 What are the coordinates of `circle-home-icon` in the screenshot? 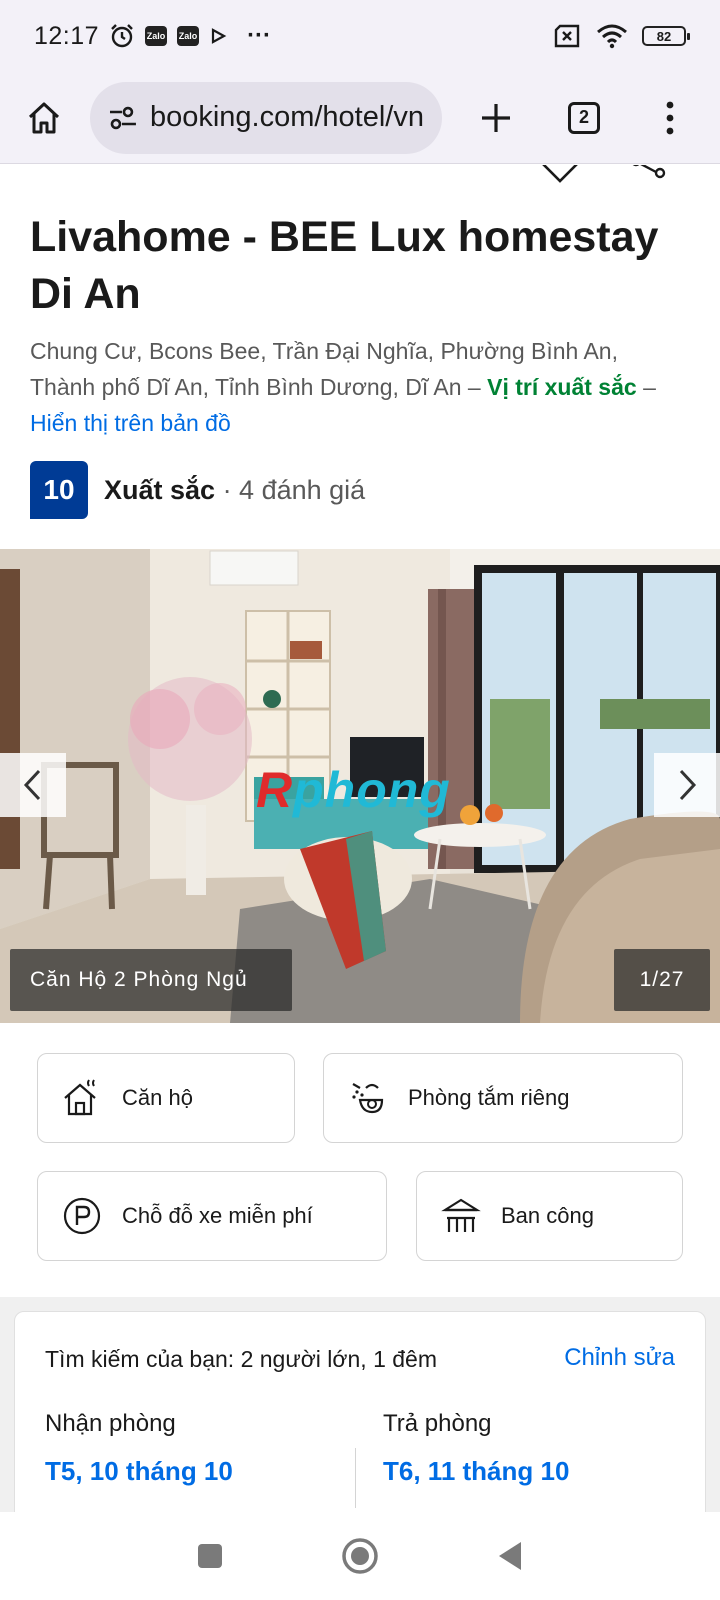 It's located at (360, 1556).